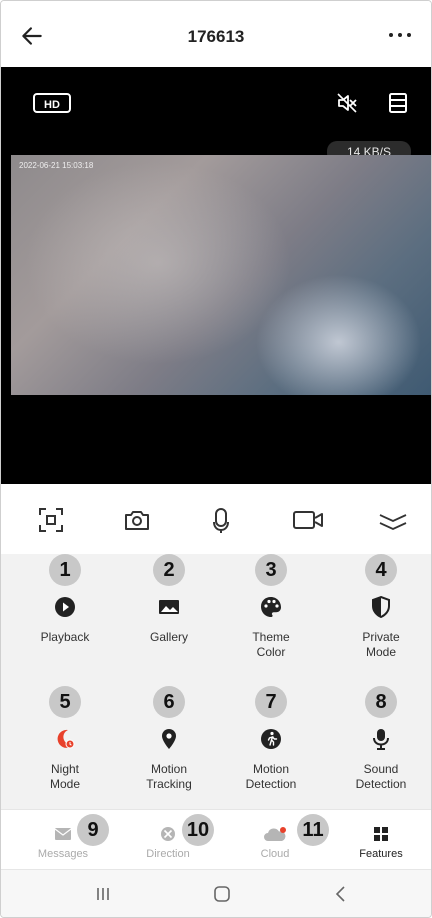 This screenshot has width=432, height=918. What do you see at coordinates (93, 830) in the screenshot?
I see `annotation-number: 9` at bounding box center [93, 830].